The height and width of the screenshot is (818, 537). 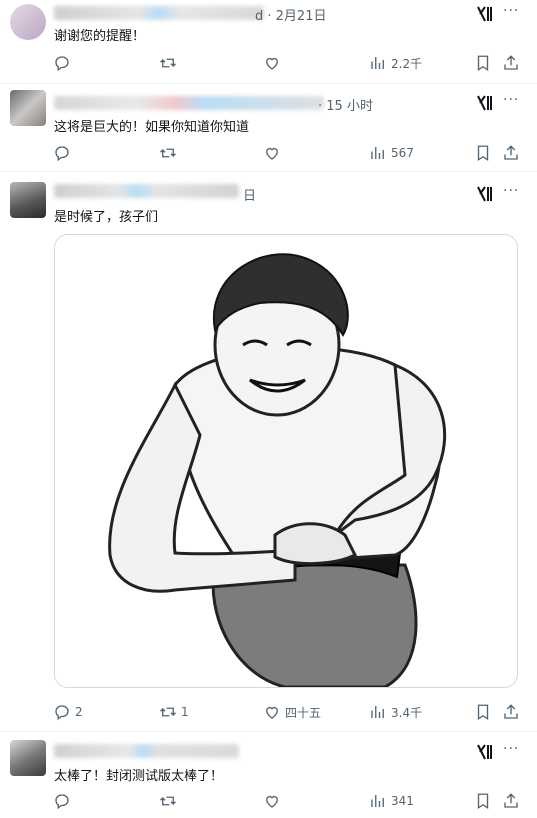 I want to click on post-actions: 2 1 四十五 3.4千, so click(x=268, y=712).